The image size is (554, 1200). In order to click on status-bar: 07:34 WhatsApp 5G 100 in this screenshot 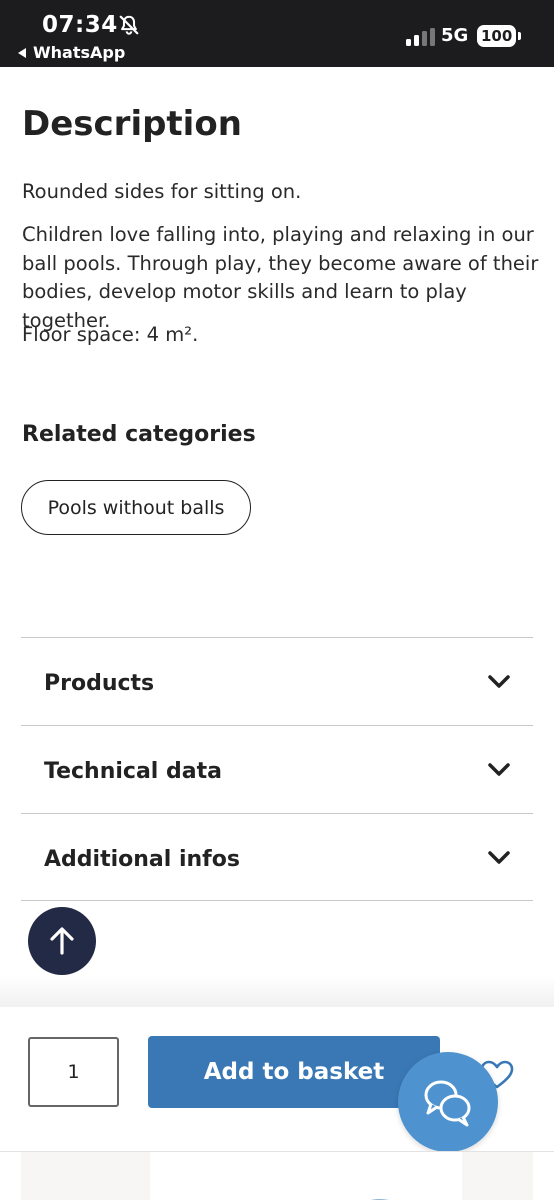, I will do `click(277, 33)`.